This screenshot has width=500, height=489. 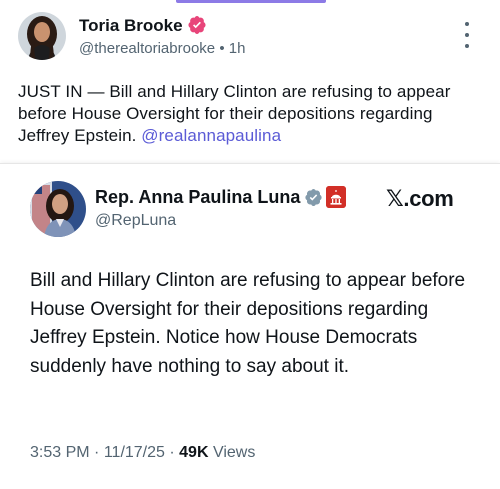 I want to click on quote-avatar, so click(x=58, y=209).